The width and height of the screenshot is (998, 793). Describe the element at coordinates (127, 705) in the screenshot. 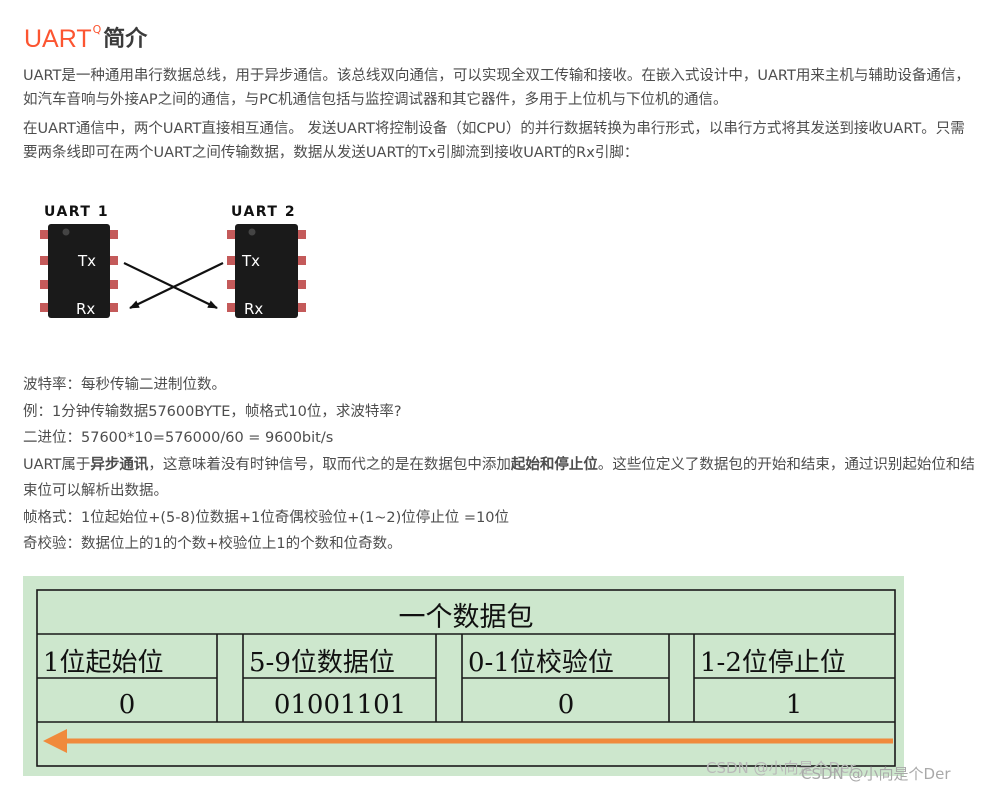

I see `packet-value-start: 0` at that location.